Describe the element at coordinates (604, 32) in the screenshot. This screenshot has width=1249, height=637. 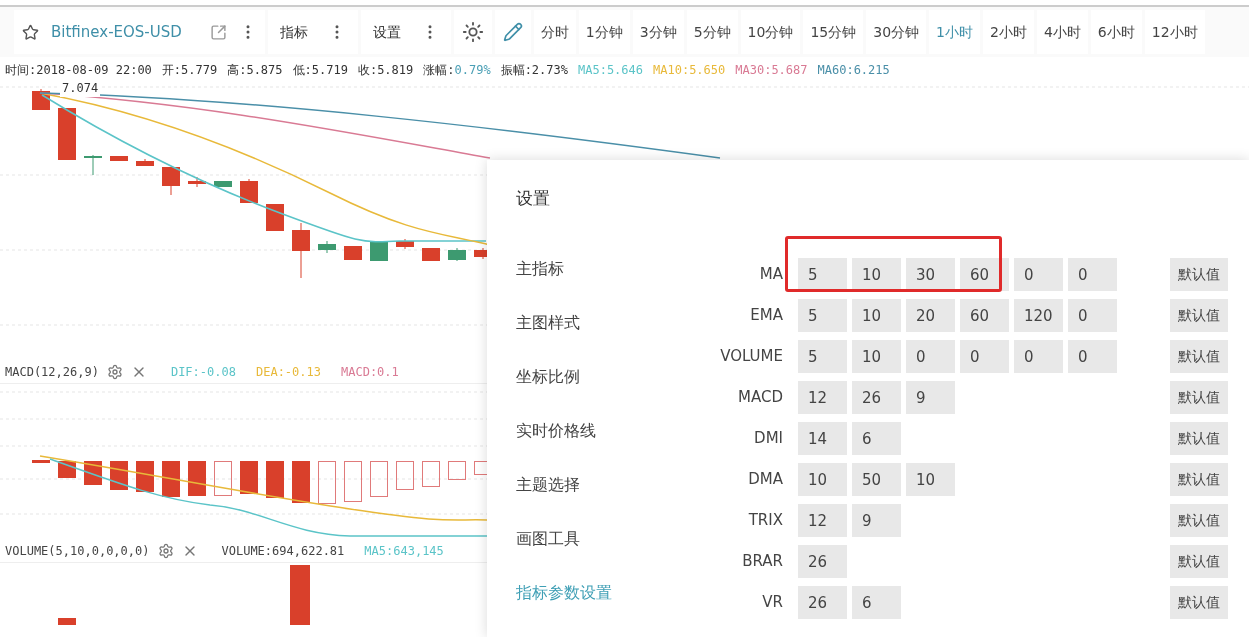
I see `timeframe-tab: 1分钟` at that location.